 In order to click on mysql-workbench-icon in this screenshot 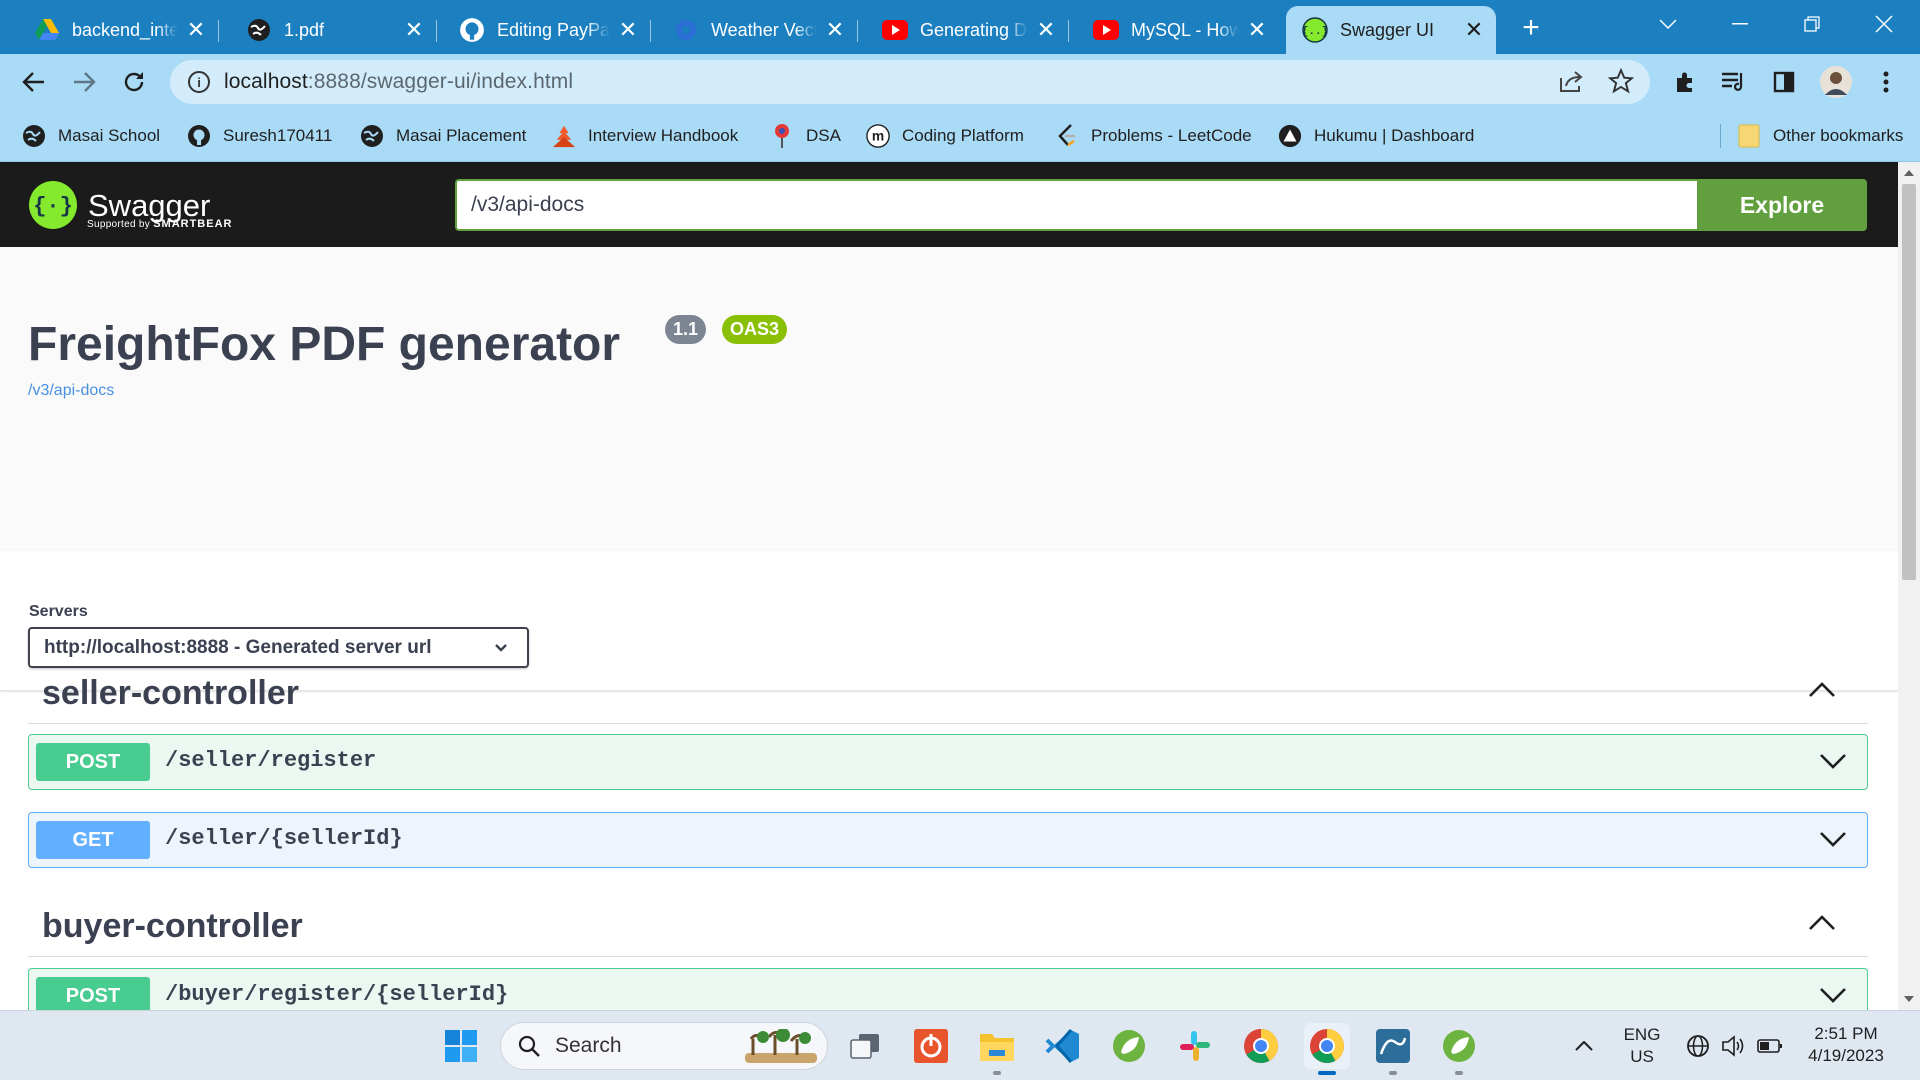, I will do `click(1393, 1049)`.